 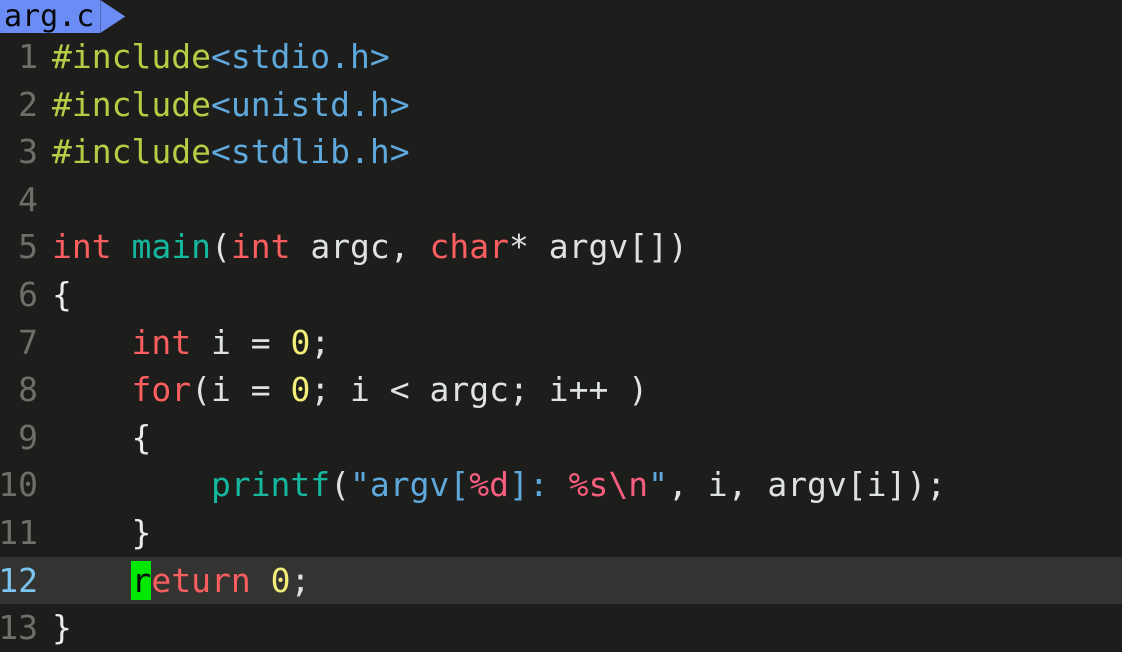 What do you see at coordinates (561, 105) in the screenshot?
I see `code-line: 2 #include<unistd.h>` at bounding box center [561, 105].